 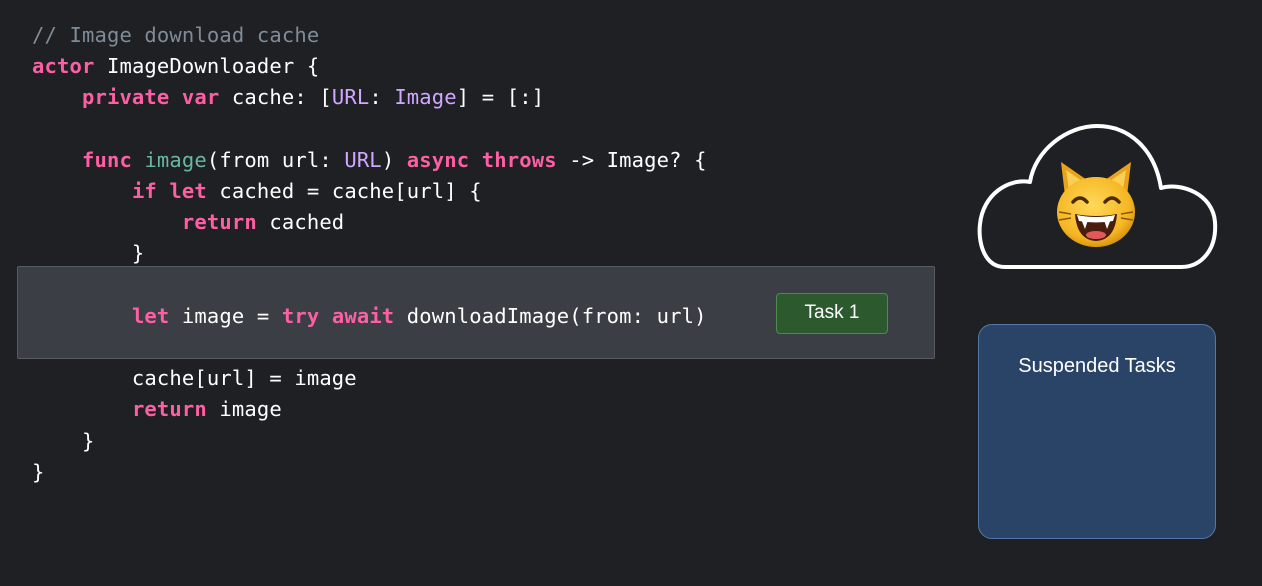 I want to click on code-token-plain: :, so click(x=382, y=97).